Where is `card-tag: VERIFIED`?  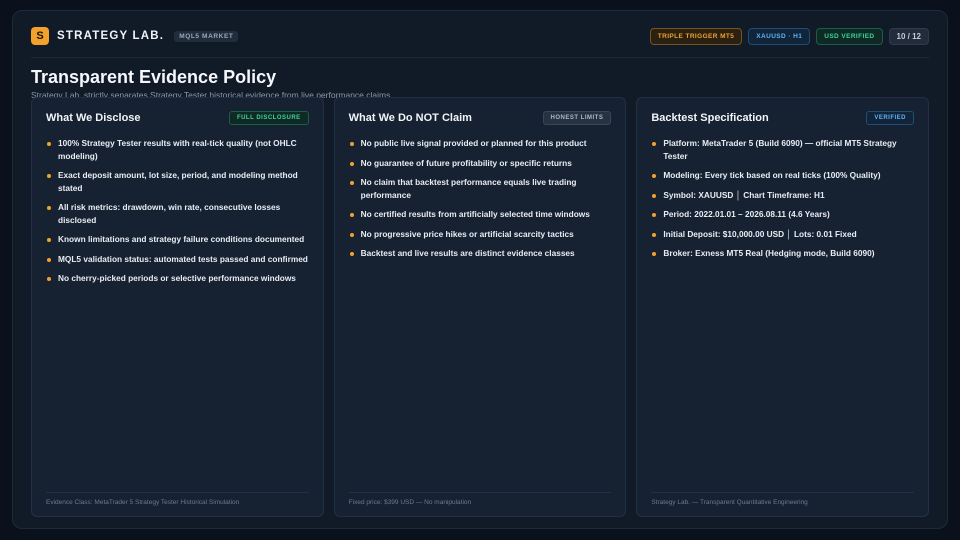
card-tag: VERIFIED is located at coordinates (890, 118).